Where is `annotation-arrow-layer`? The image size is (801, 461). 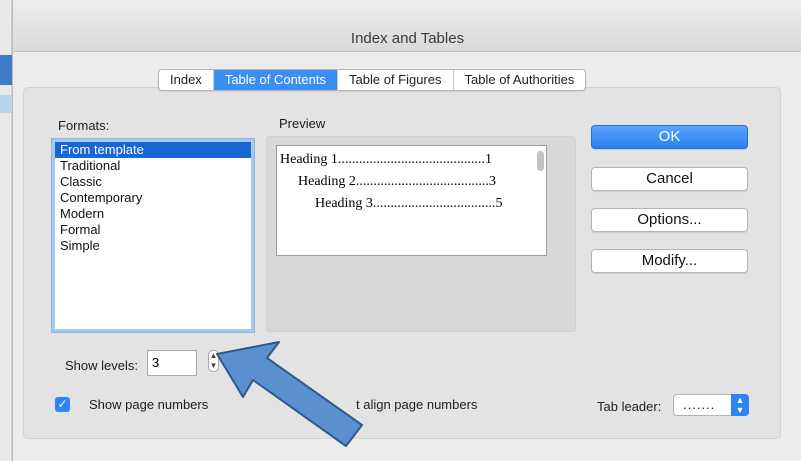
annotation-arrow-layer is located at coordinates (289, 394).